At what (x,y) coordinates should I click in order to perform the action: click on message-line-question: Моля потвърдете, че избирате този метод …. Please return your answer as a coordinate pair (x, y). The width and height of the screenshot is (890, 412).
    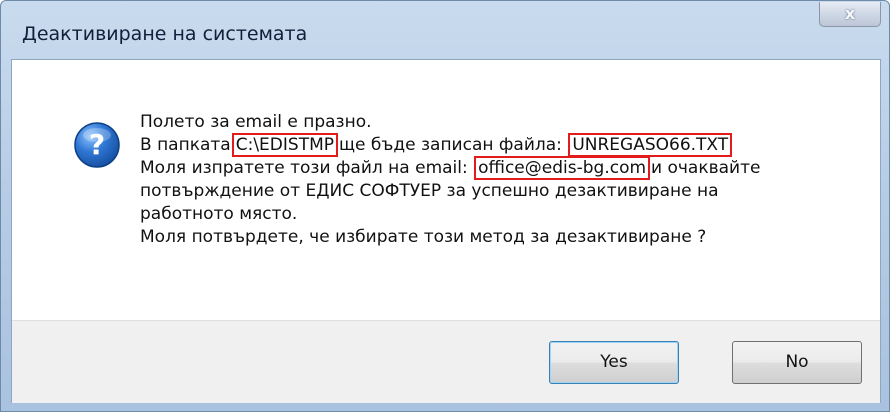
    Looking at the image, I should click on (423, 237).